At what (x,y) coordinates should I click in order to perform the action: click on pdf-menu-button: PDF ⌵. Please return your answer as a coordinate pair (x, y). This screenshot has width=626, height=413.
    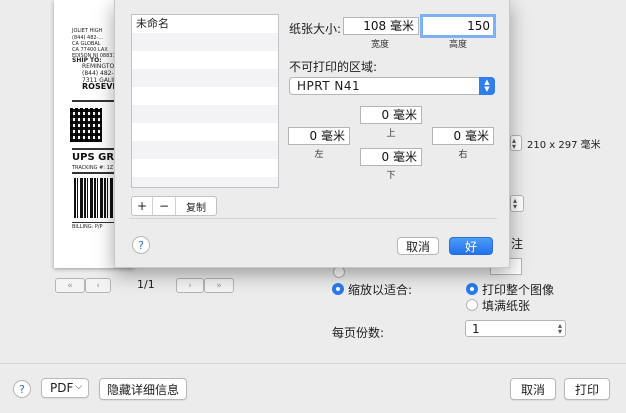
    Looking at the image, I should click on (65, 388).